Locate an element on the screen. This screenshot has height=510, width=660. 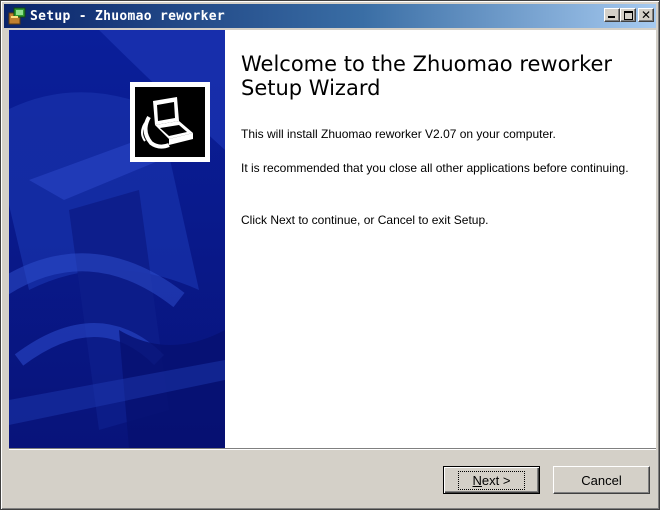
close-button: ✕ is located at coordinates (646, 15).